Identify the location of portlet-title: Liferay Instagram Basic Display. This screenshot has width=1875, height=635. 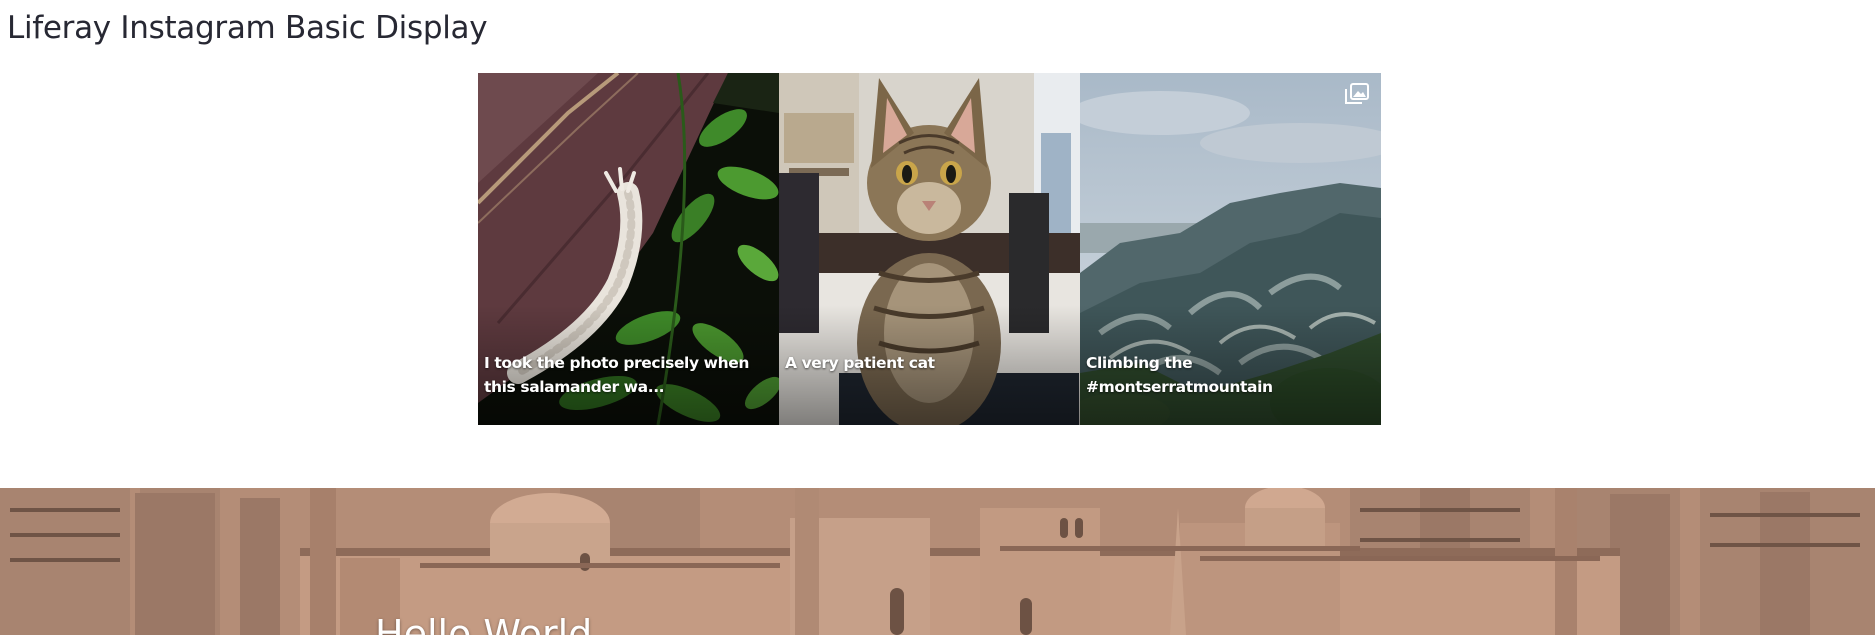
(247, 28).